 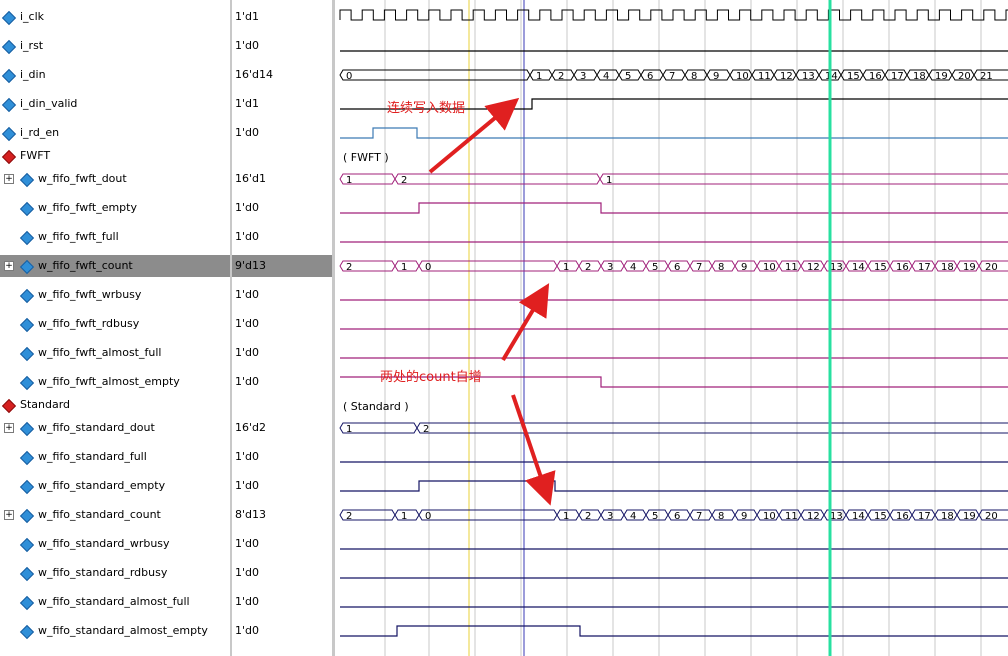 I want to click on signal-row-w_fifo_standard_dout: + w_fifo_standard_dout, so click(x=115, y=428).